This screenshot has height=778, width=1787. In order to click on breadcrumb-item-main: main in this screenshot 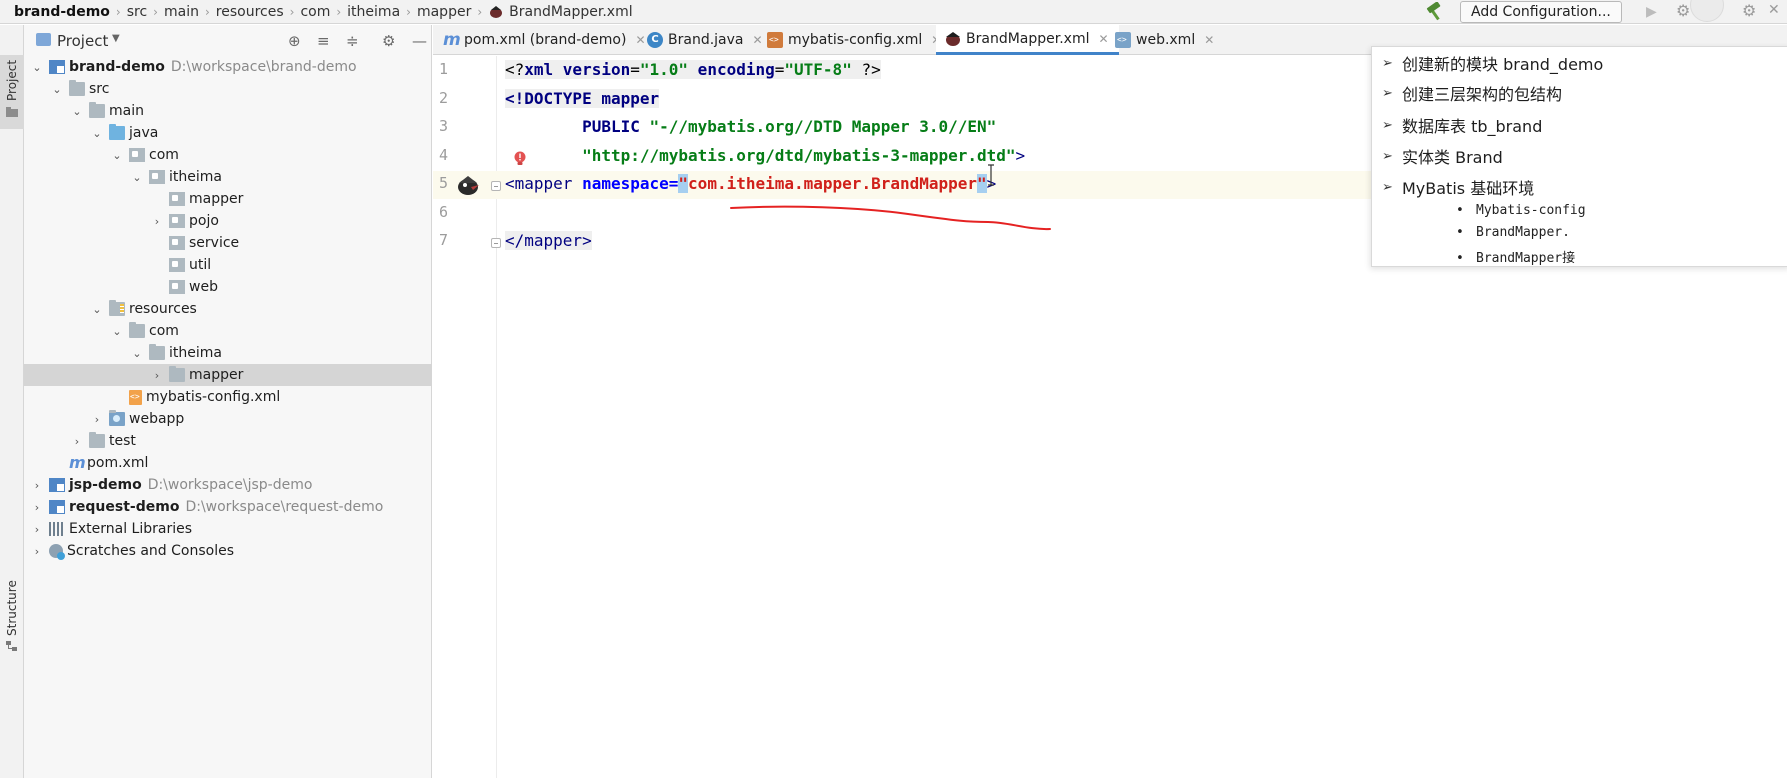, I will do `click(181, 12)`.